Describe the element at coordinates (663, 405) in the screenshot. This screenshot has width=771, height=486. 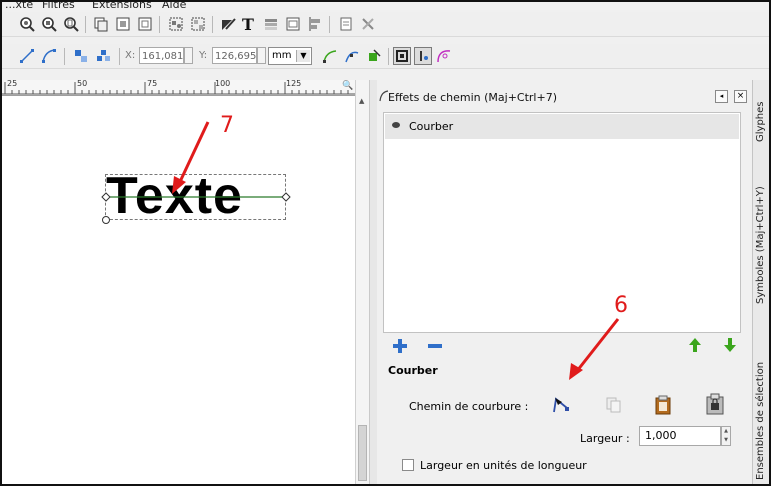
I see `paste-path-button` at that location.